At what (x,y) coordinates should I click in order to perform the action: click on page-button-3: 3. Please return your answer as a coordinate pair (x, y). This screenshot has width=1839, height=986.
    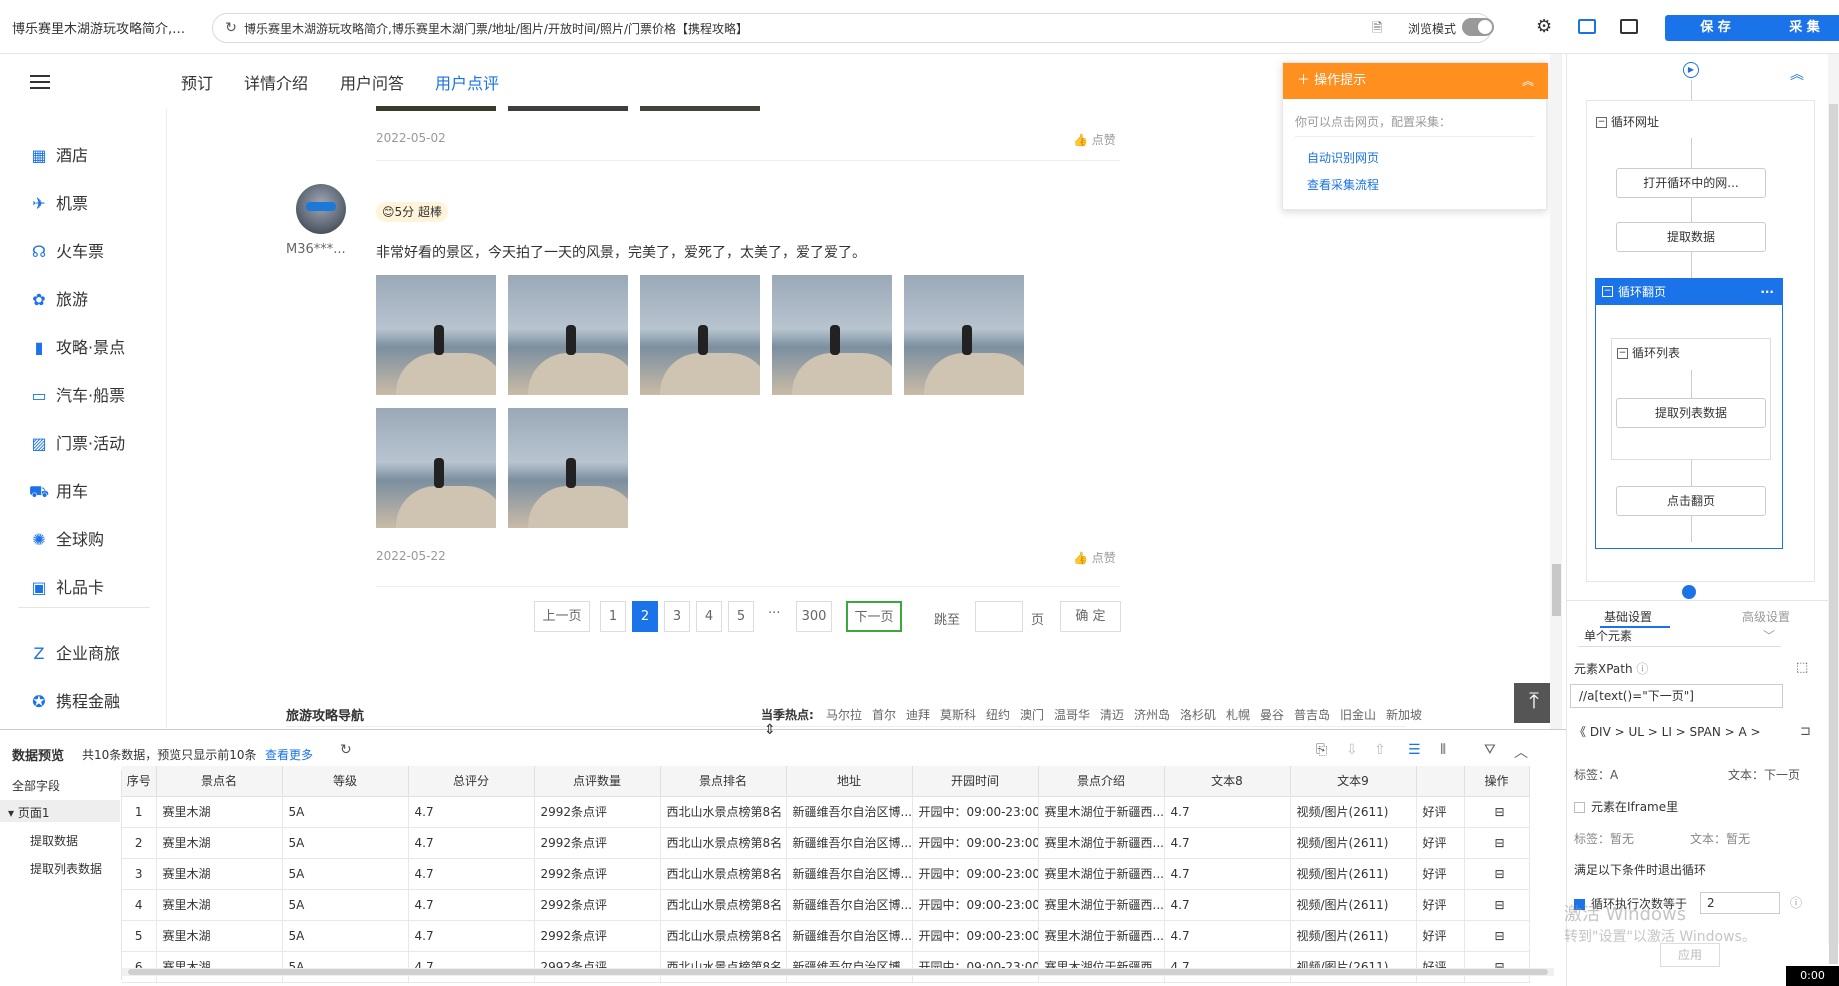
    Looking at the image, I should click on (677, 616).